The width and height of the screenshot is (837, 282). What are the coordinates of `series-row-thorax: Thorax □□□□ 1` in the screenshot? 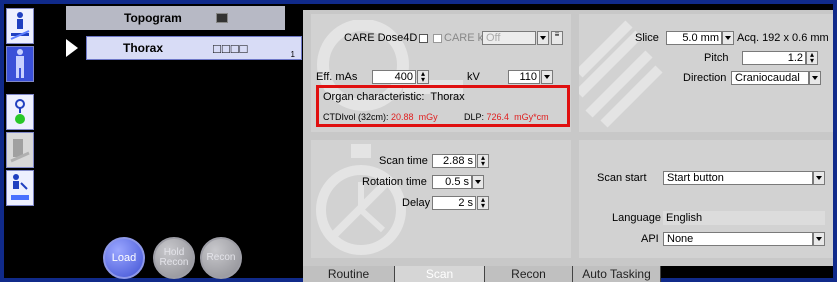 It's located at (194, 48).